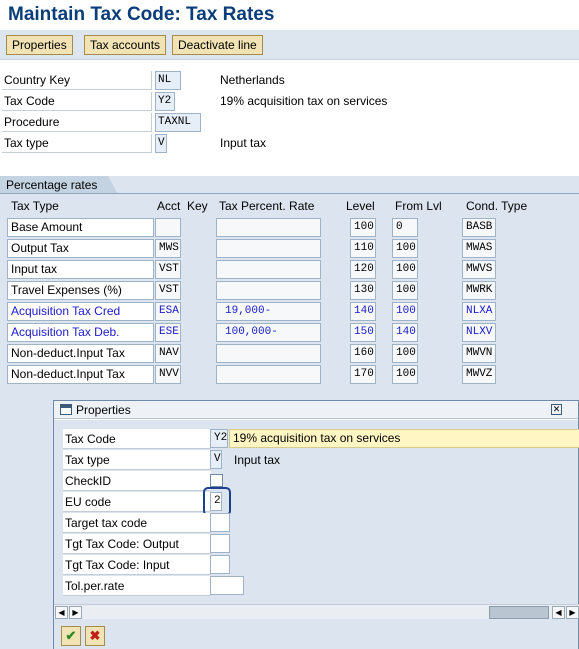 The width and height of the screenshot is (579, 649). I want to click on dialog-tax-code-label: Tax Code, so click(137, 439).